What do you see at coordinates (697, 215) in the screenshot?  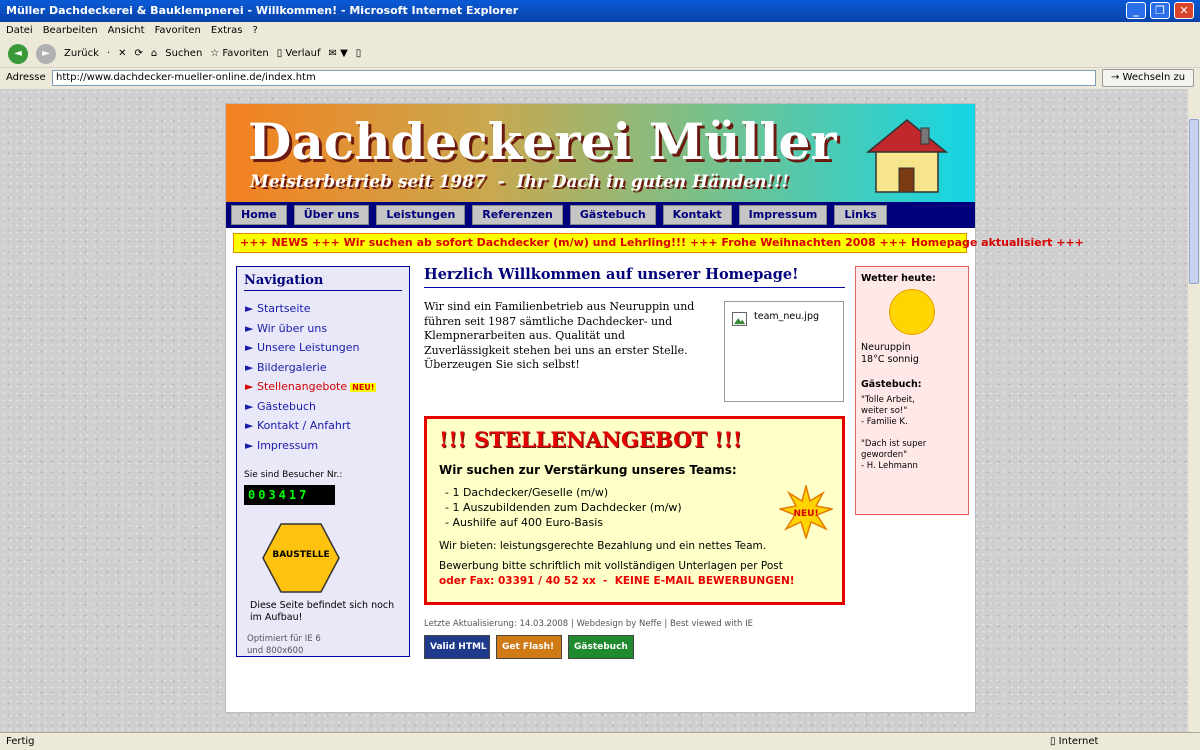 I see `nav-kontakt: Kontakt` at bounding box center [697, 215].